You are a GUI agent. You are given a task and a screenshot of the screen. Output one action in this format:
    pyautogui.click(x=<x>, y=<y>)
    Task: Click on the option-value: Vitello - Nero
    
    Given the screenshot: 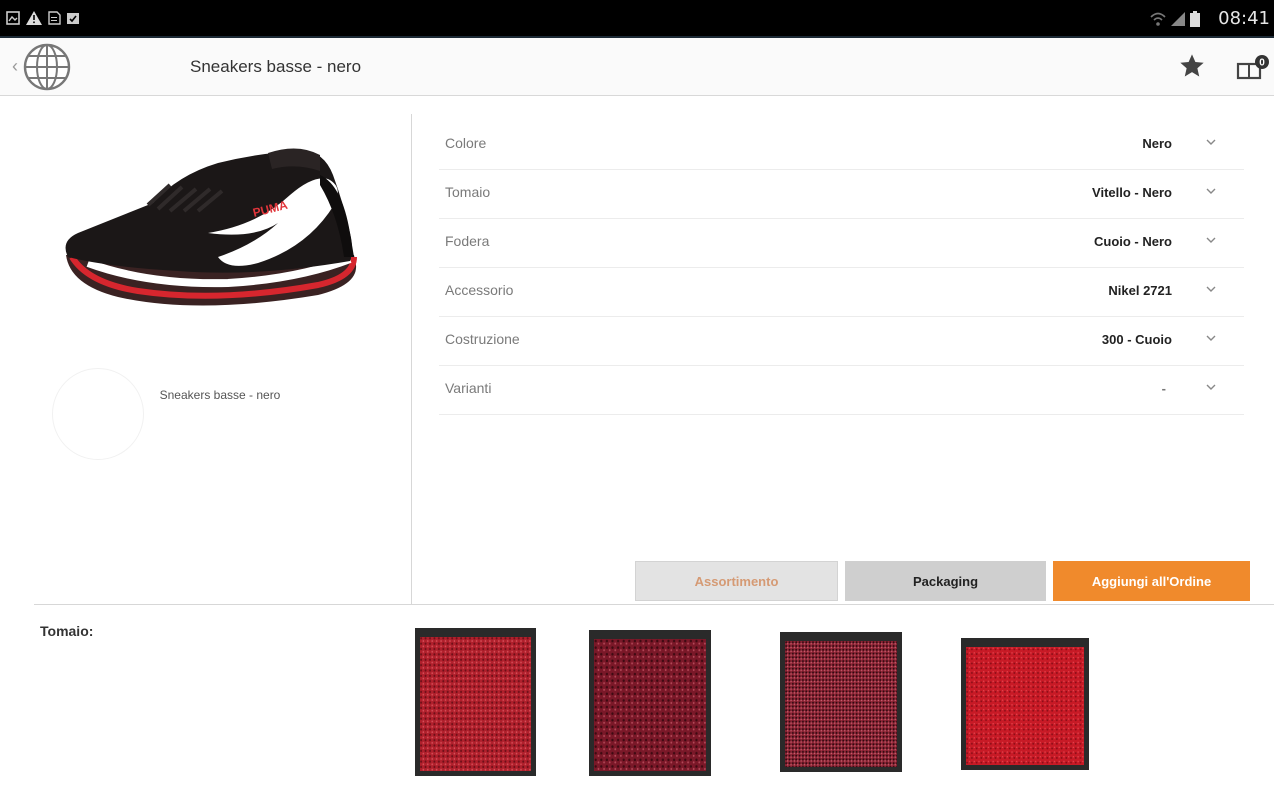 What is the action you would take?
    pyautogui.click(x=1132, y=192)
    